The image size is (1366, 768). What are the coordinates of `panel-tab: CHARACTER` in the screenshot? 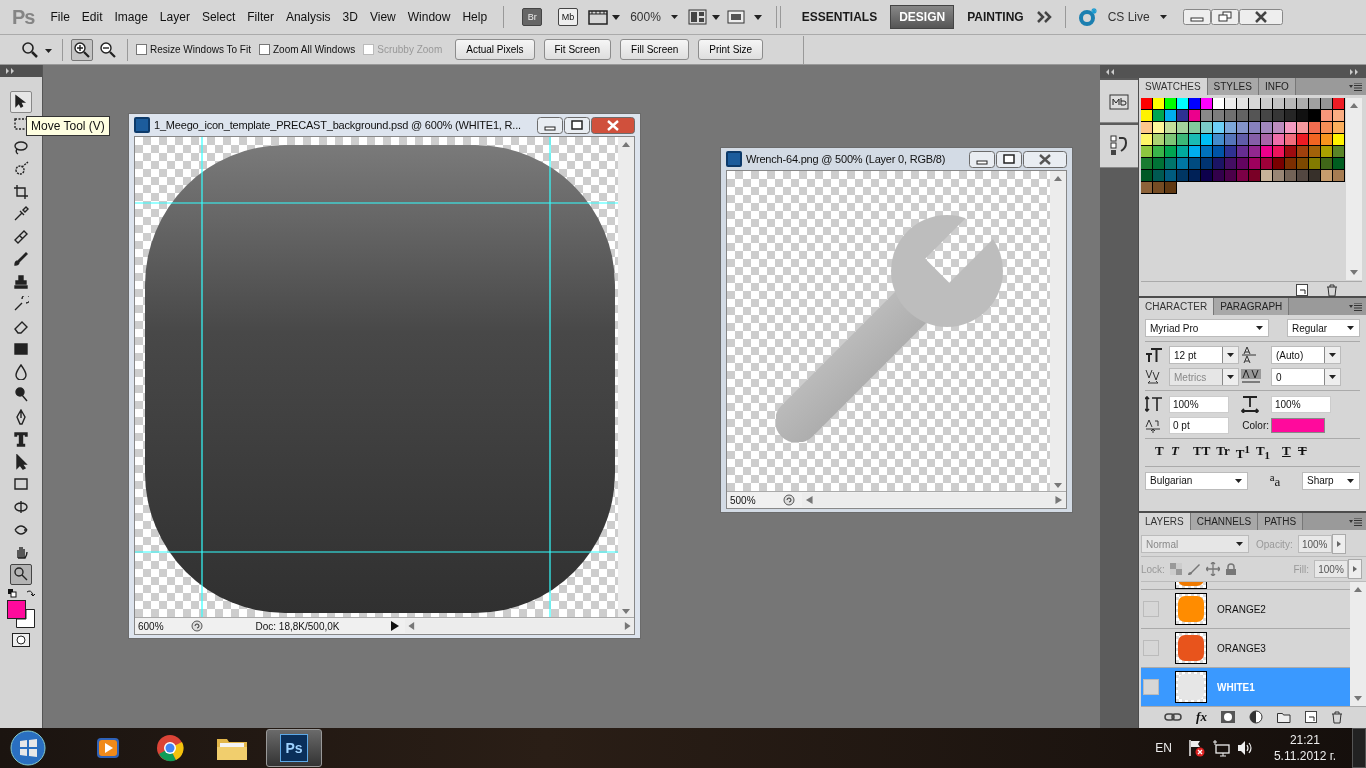 It's located at (1177, 306).